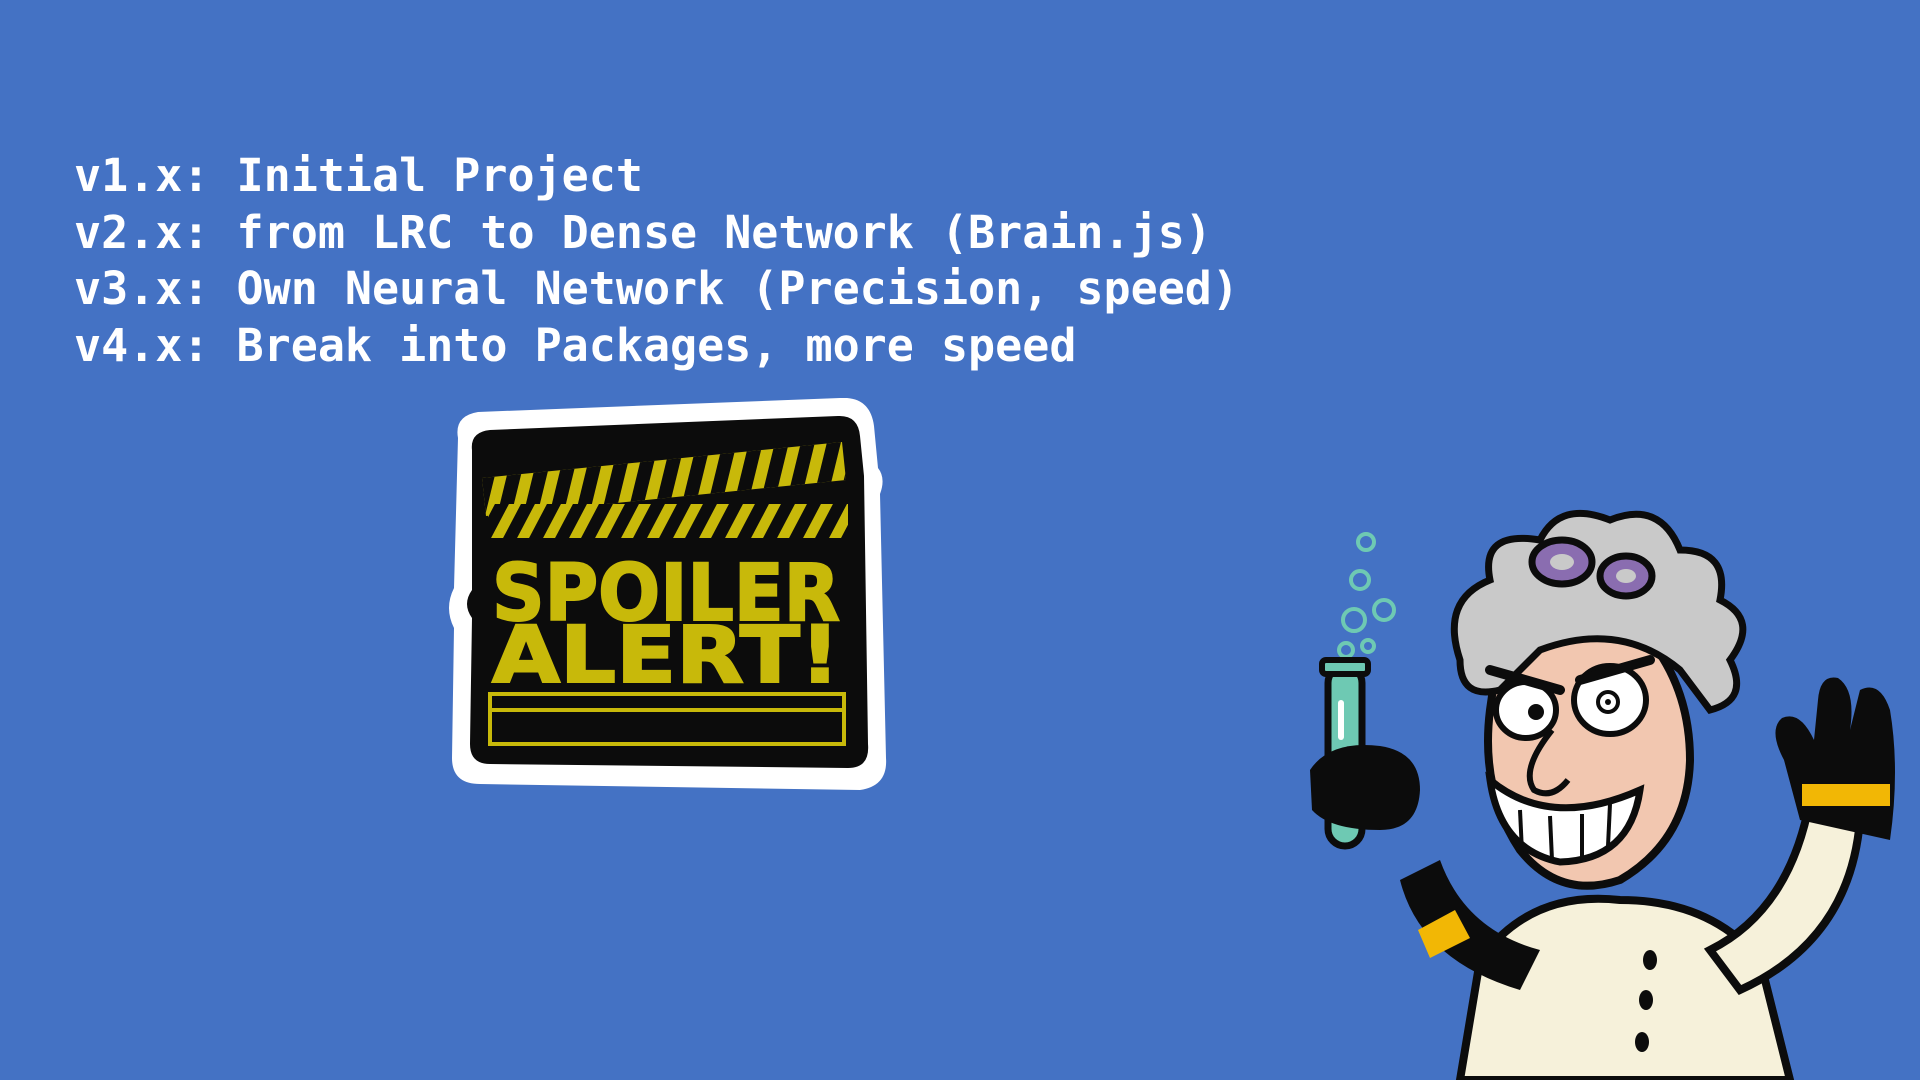 This screenshot has width=1920, height=1080. I want to click on version-item: v4.x: Break into Packages, more speed, so click(575, 345).